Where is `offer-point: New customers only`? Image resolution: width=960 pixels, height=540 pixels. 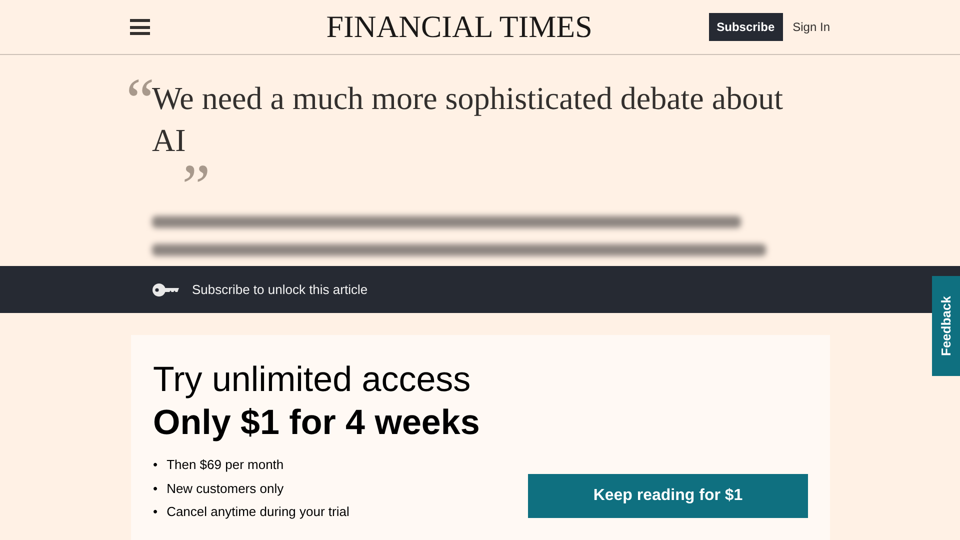 offer-point: New customers only is located at coordinates (225, 489).